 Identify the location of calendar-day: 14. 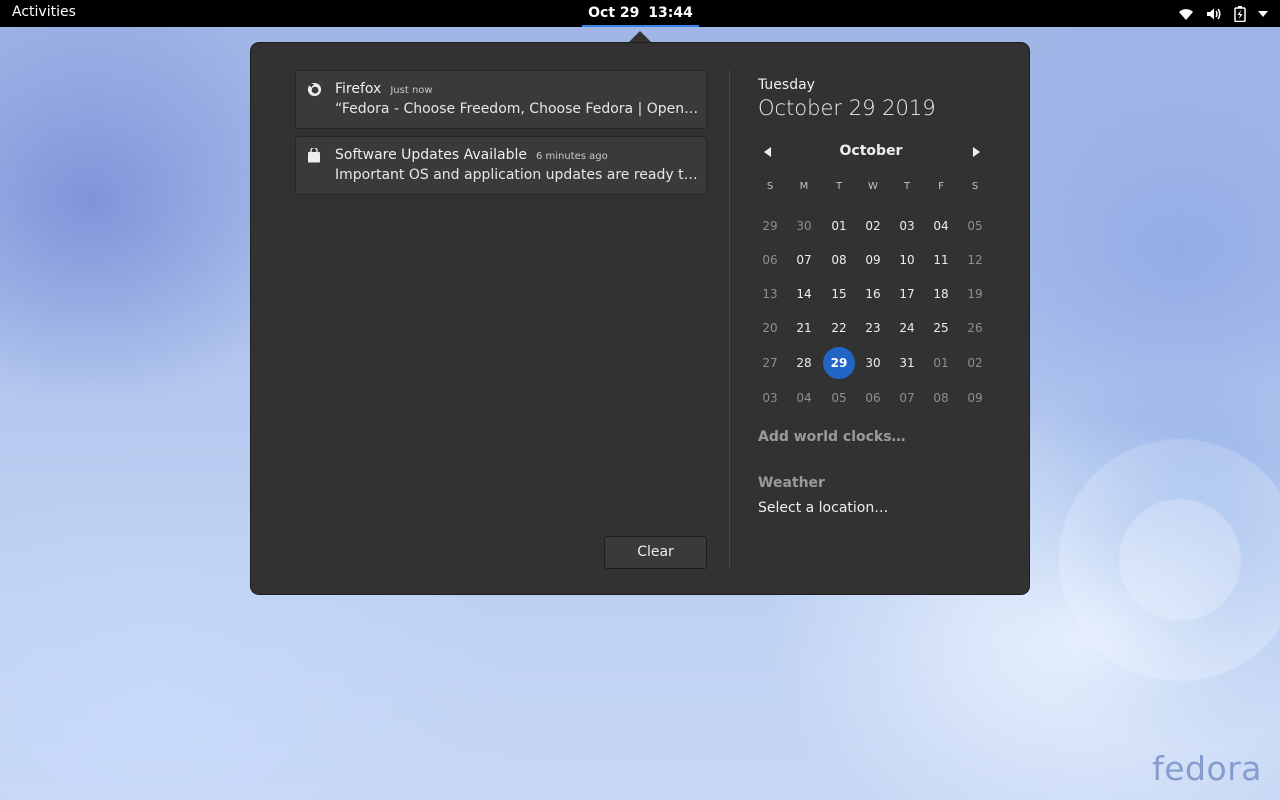
(804, 294).